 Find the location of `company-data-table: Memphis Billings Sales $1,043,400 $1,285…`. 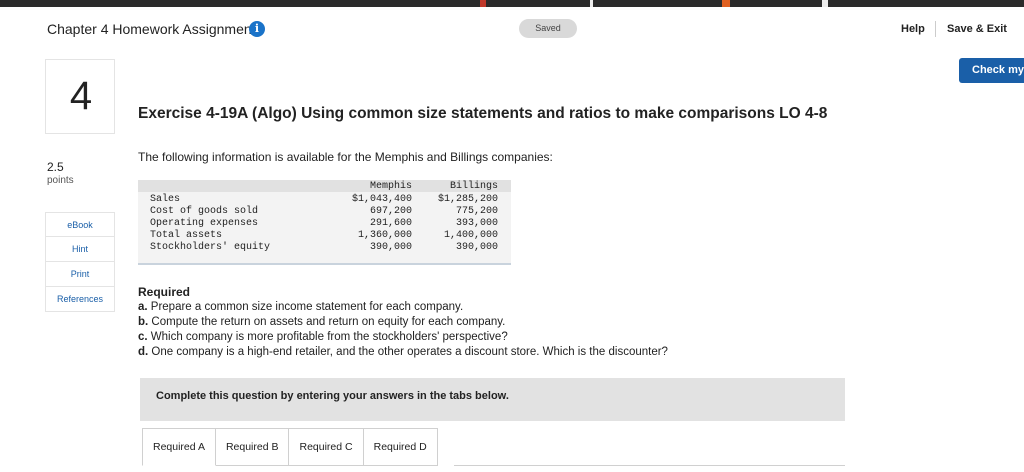

company-data-table: Memphis Billings Sales $1,043,400 $1,285… is located at coordinates (324, 222).